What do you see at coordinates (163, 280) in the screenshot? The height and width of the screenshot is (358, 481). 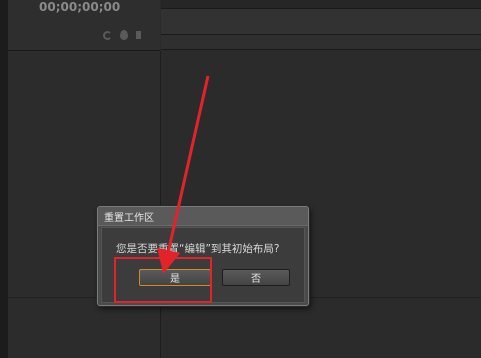 I see `annotation-highlight-box` at bounding box center [163, 280].